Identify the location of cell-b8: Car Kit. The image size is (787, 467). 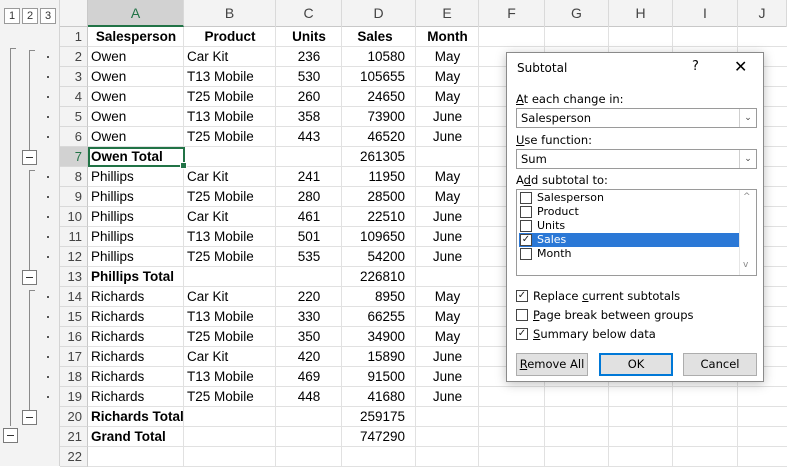
(230, 177).